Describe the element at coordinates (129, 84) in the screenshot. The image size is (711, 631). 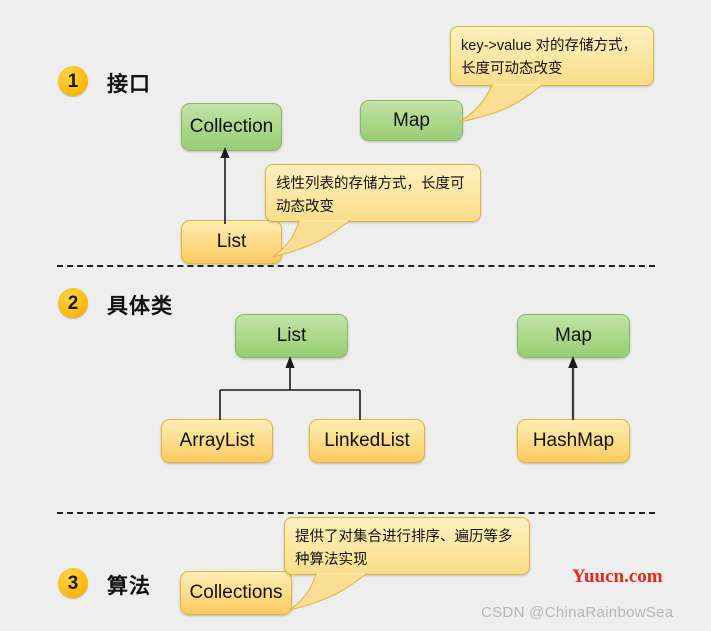
I see `section-title-interfaces: 接口` at that location.